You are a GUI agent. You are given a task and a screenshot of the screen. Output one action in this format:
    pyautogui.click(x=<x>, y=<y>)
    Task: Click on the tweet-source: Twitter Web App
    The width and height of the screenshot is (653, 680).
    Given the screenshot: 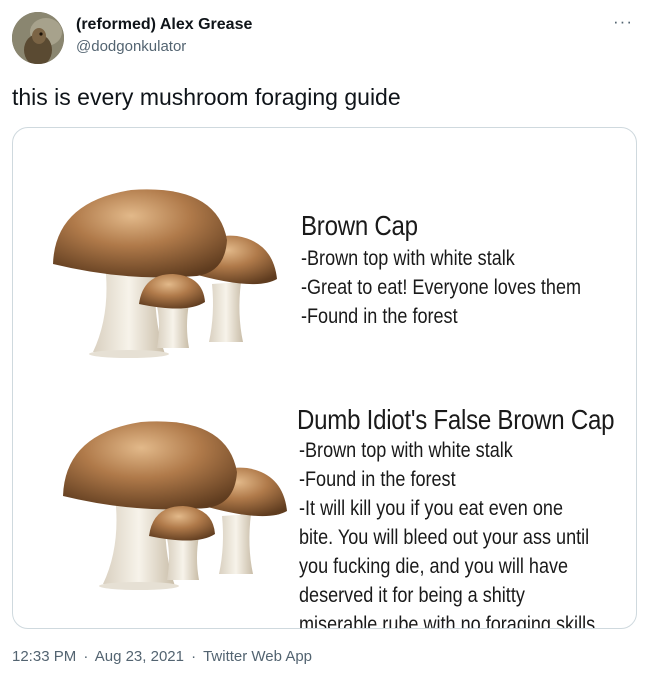 What is the action you would take?
    pyautogui.click(x=257, y=656)
    